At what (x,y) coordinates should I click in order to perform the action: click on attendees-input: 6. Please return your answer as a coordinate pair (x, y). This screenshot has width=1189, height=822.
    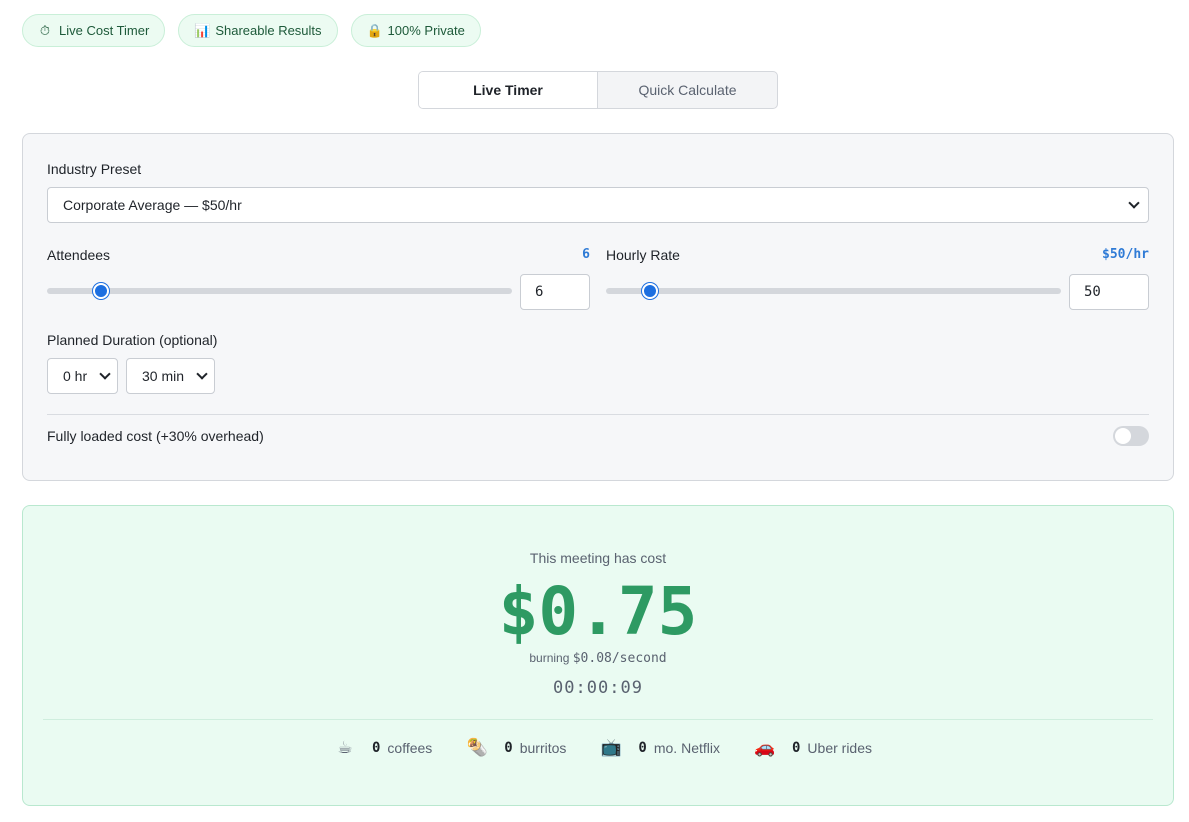
    Looking at the image, I should click on (555, 292).